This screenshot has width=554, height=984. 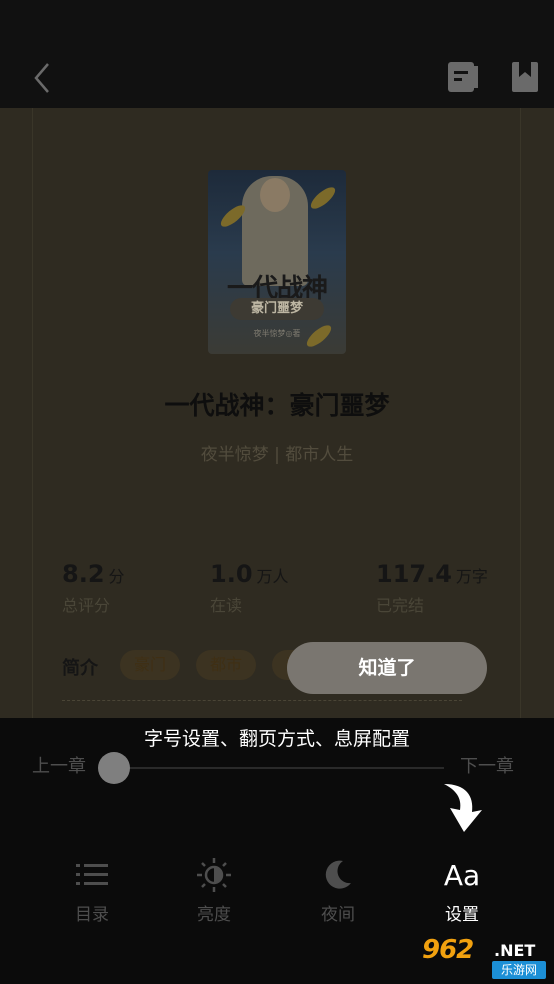 I want to click on chapter-progress-track, so click(x=279, y=768).